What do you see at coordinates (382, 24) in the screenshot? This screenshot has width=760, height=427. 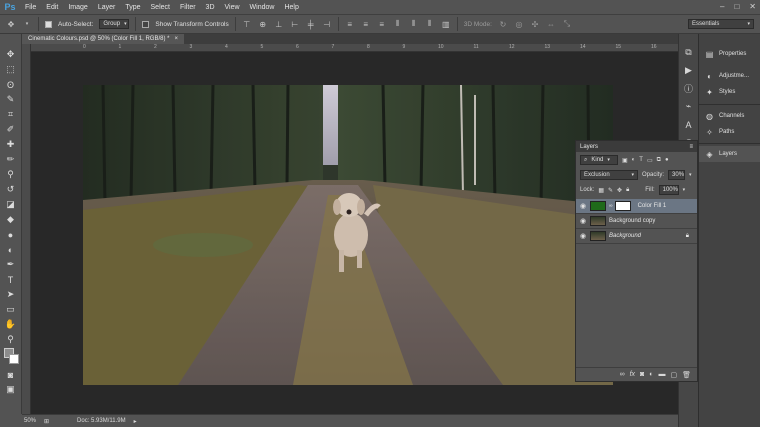 I see `distribute-bottom-icon: ≡` at bounding box center [382, 24].